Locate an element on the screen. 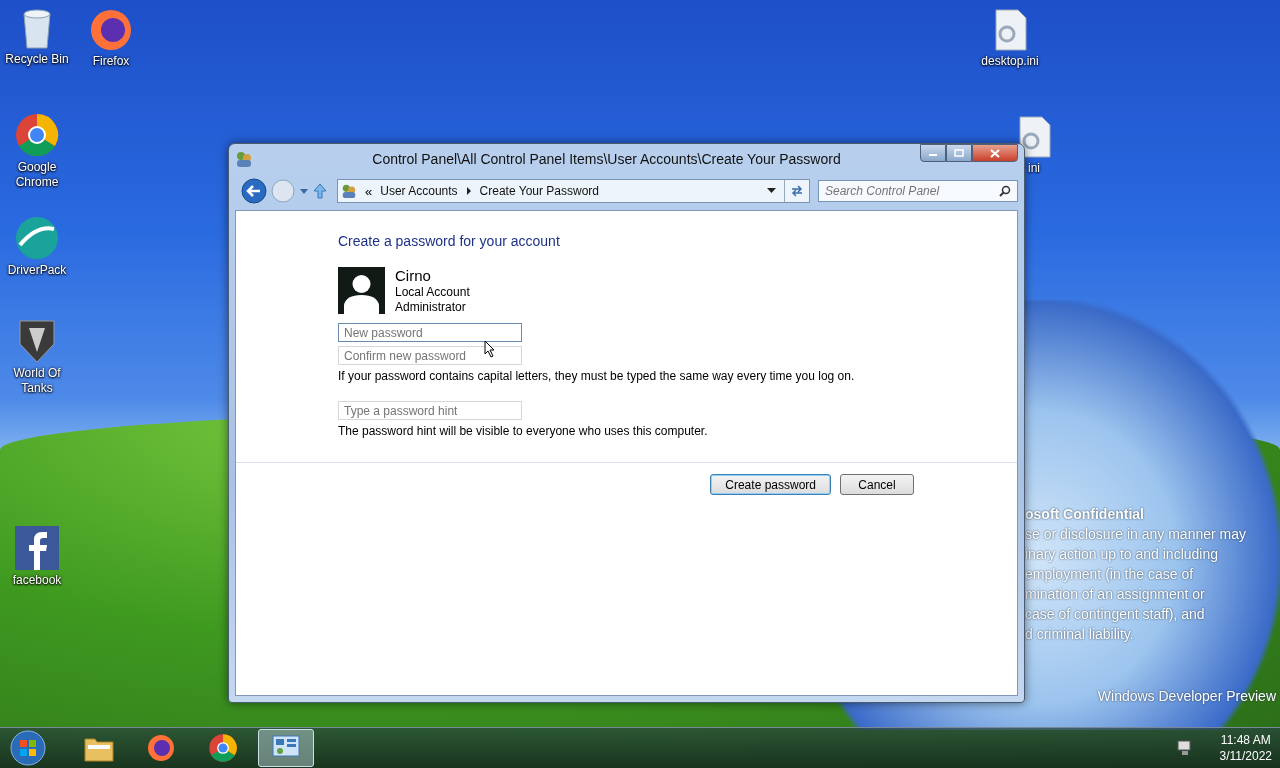 This screenshot has height=768, width=1280. window-title: Control Panel\All Control Panel Items\User Accounts\Create Your Password is located at coordinates (606, 159).